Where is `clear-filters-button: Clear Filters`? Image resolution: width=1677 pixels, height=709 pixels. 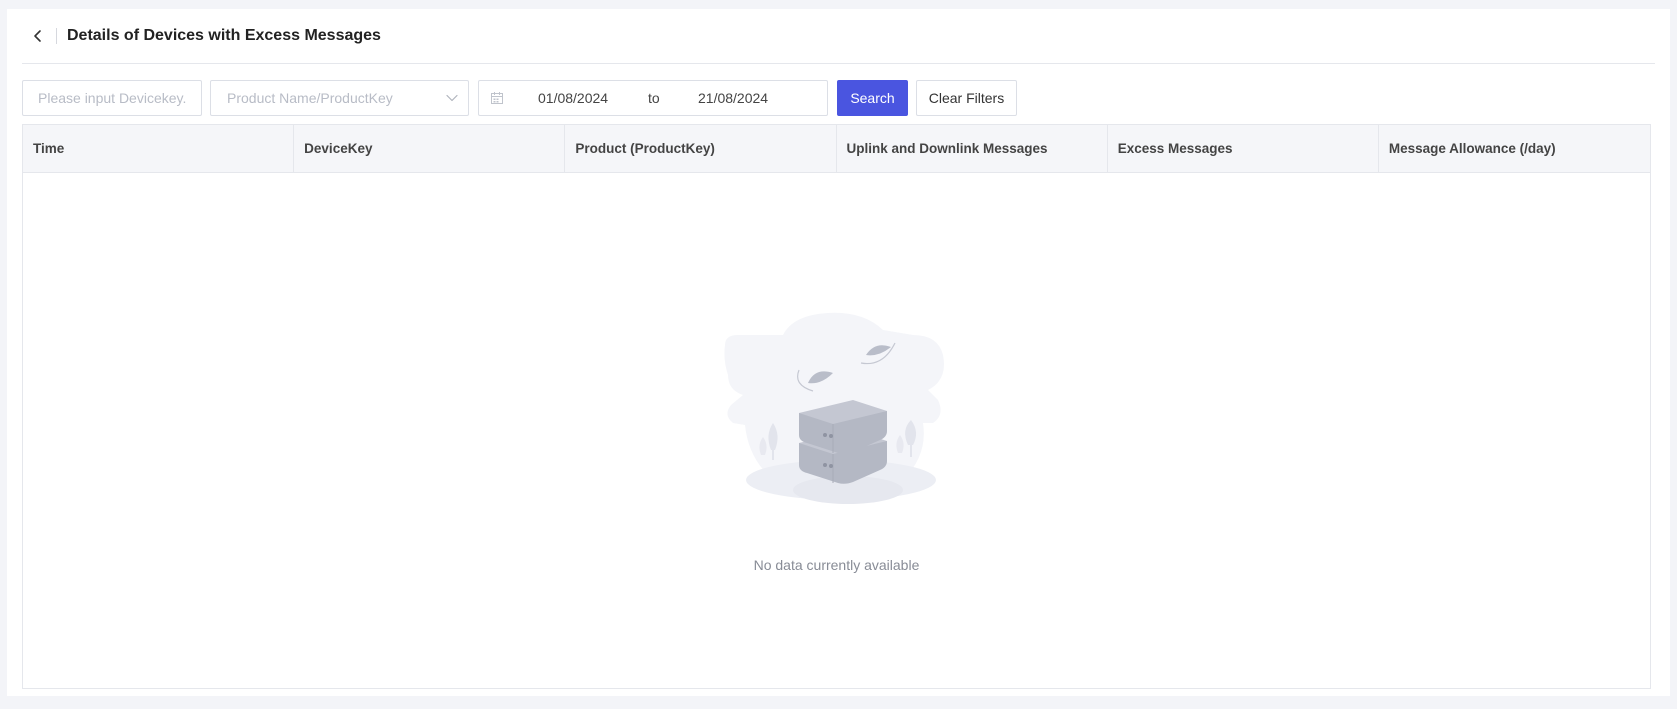
clear-filters-button: Clear Filters is located at coordinates (966, 98).